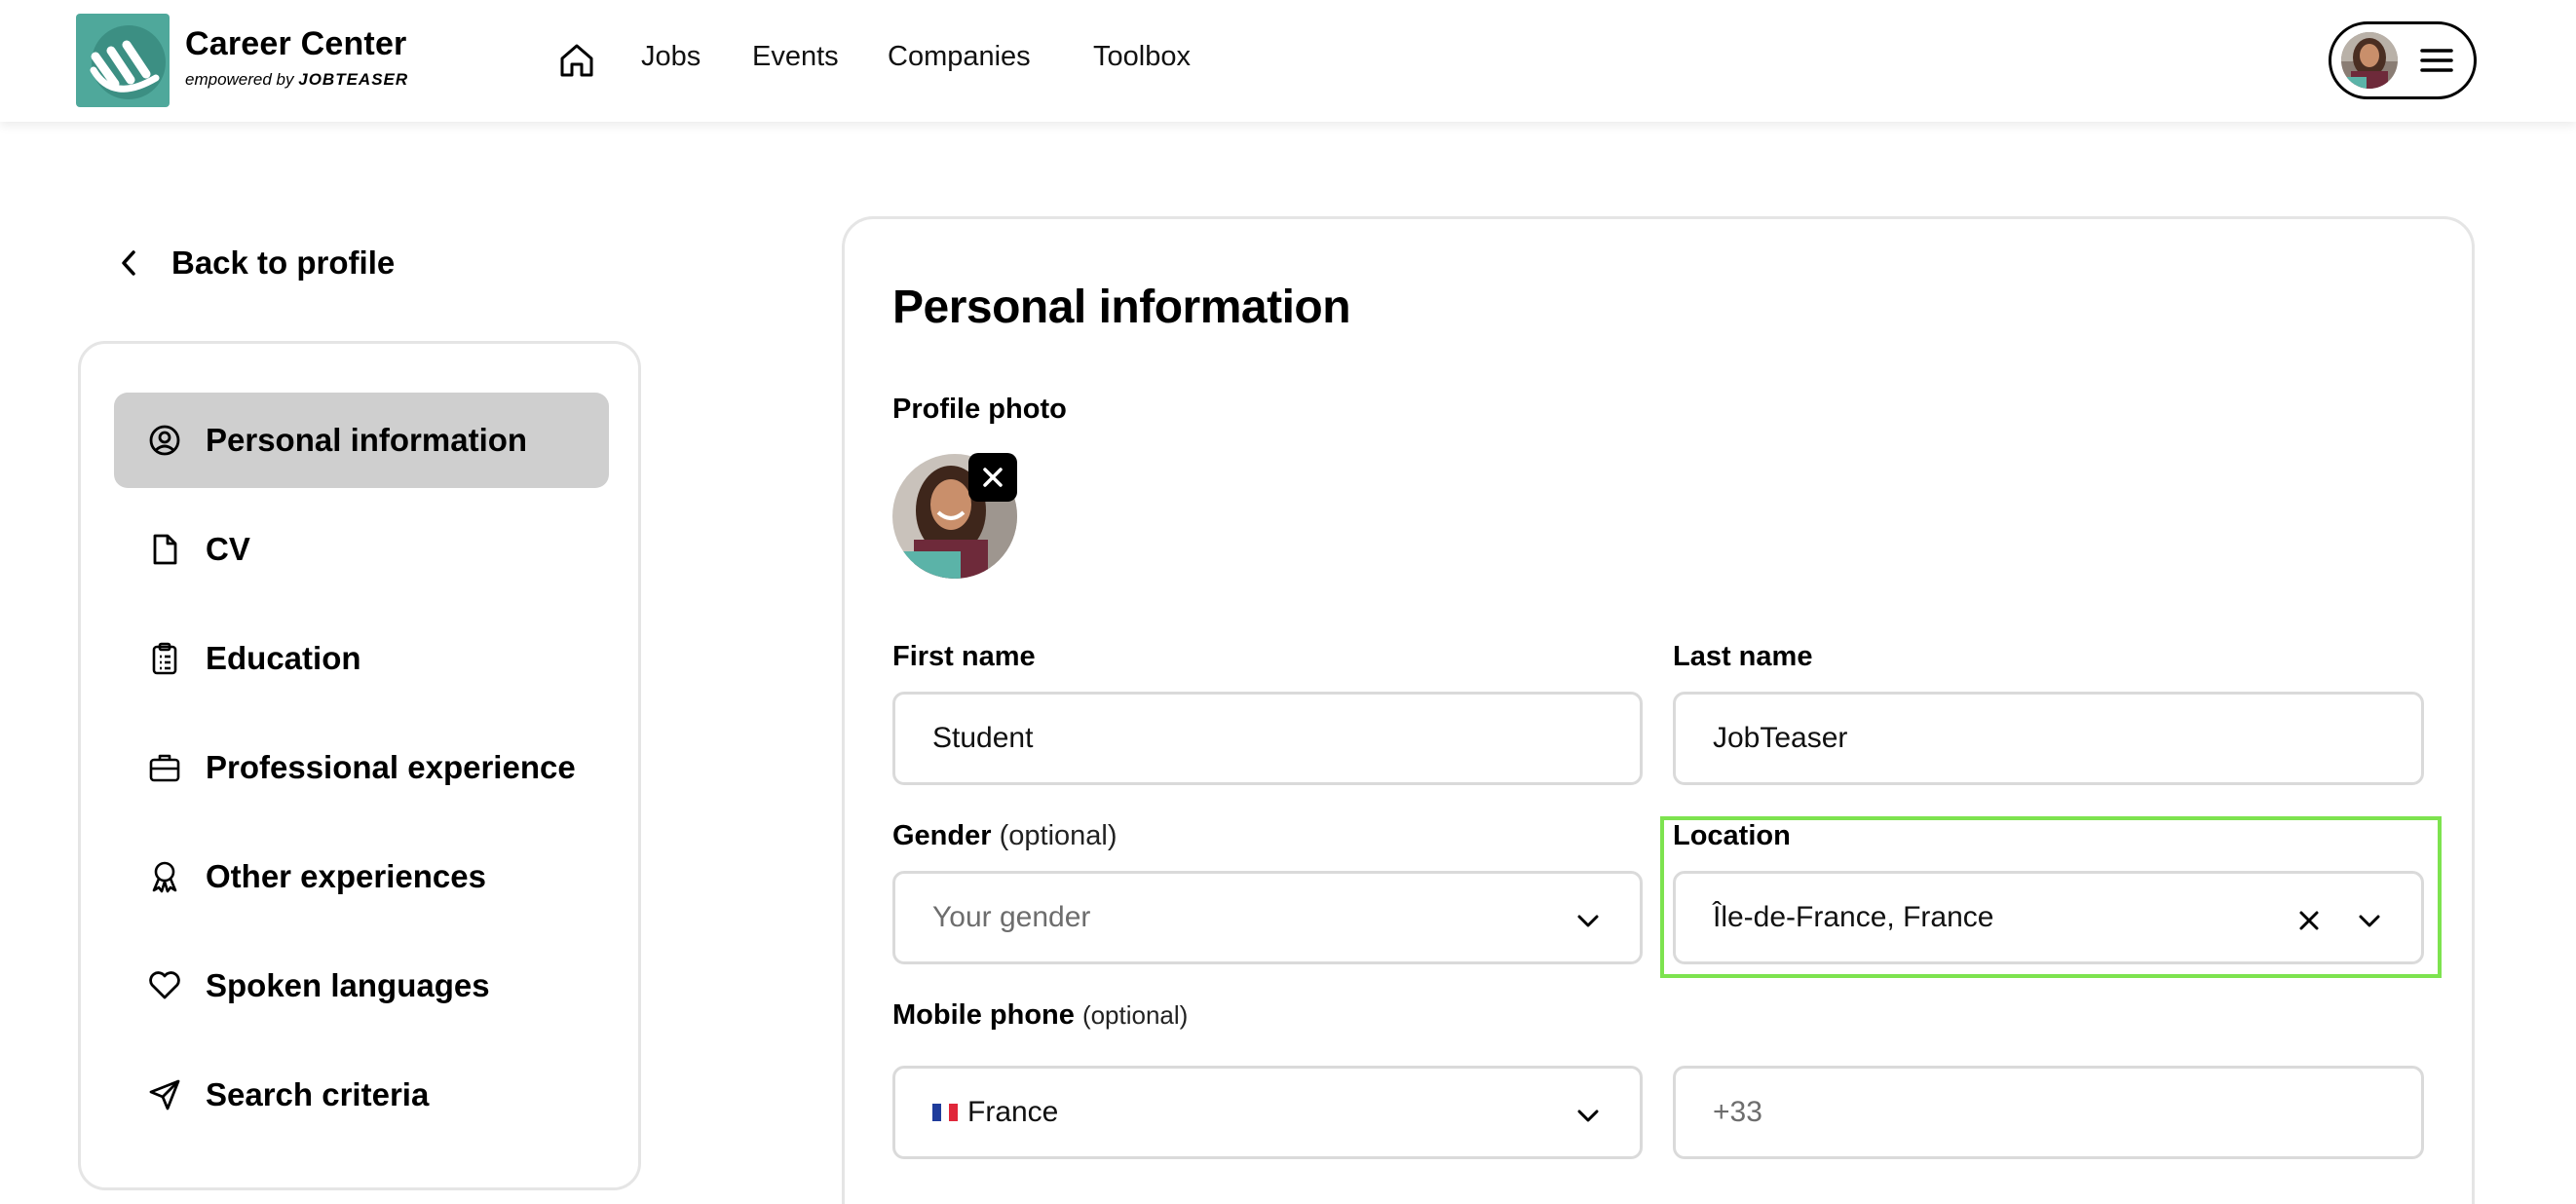 This screenshot has height=1204, width=2576. What do you see at coordinates (2048, 1112) in the screenshot?
I see `phone-number-input: +33` at bounding box center [2048, 1112].